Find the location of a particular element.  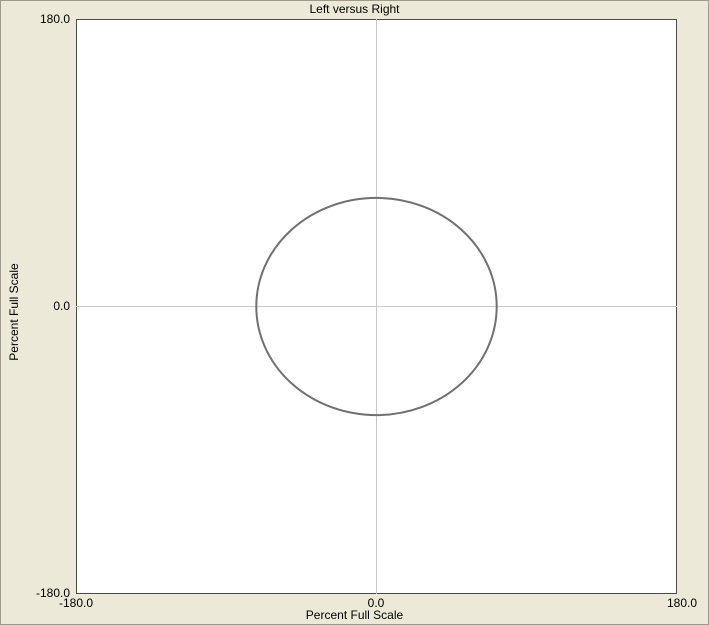

chart-title: Left versus Right is located at coordinates (354, 9).